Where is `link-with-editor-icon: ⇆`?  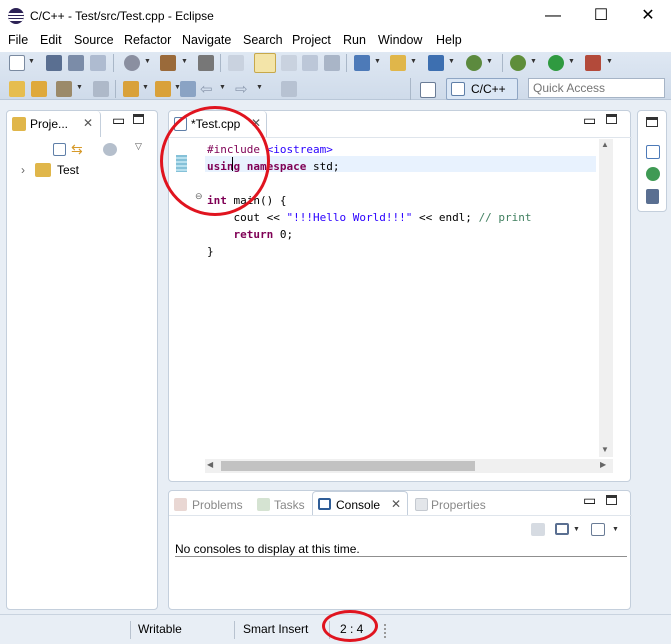 link-with-editor-icon: ⇆ is located at coordinates (77, 149).